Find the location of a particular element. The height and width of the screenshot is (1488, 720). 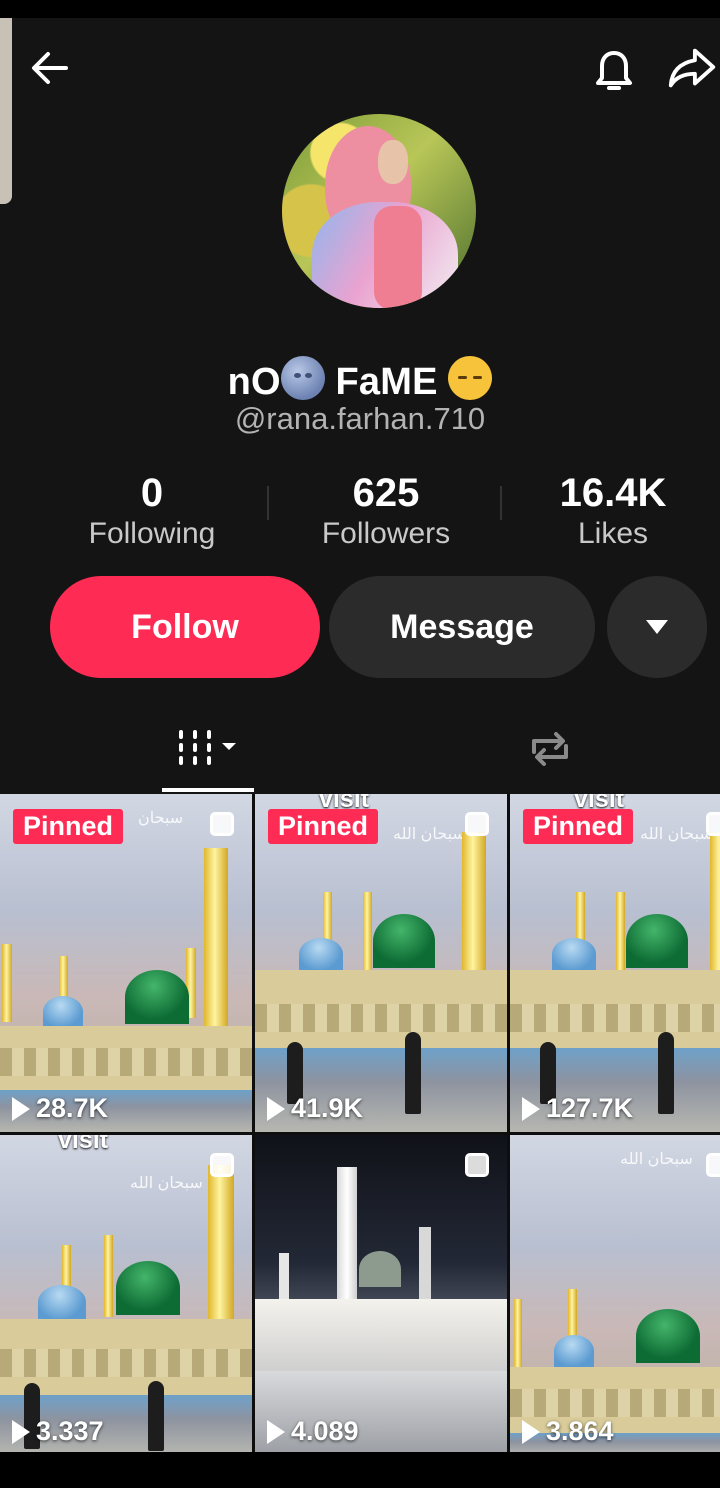

followers-stat: 625 Followers is located at coordinates (386, 511).